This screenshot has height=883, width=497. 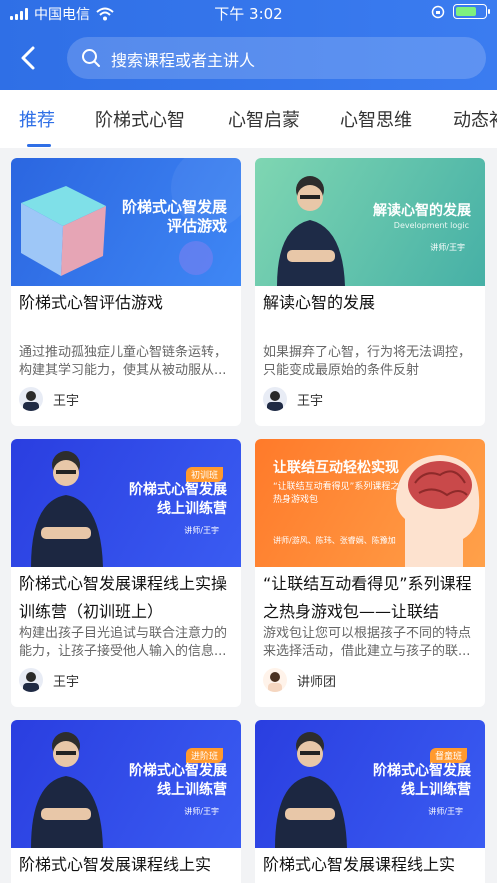 I want to click on cover-subtitle: “让联结互动看得见”系列课程之 热身游戏包, so click(x=336, y=493).